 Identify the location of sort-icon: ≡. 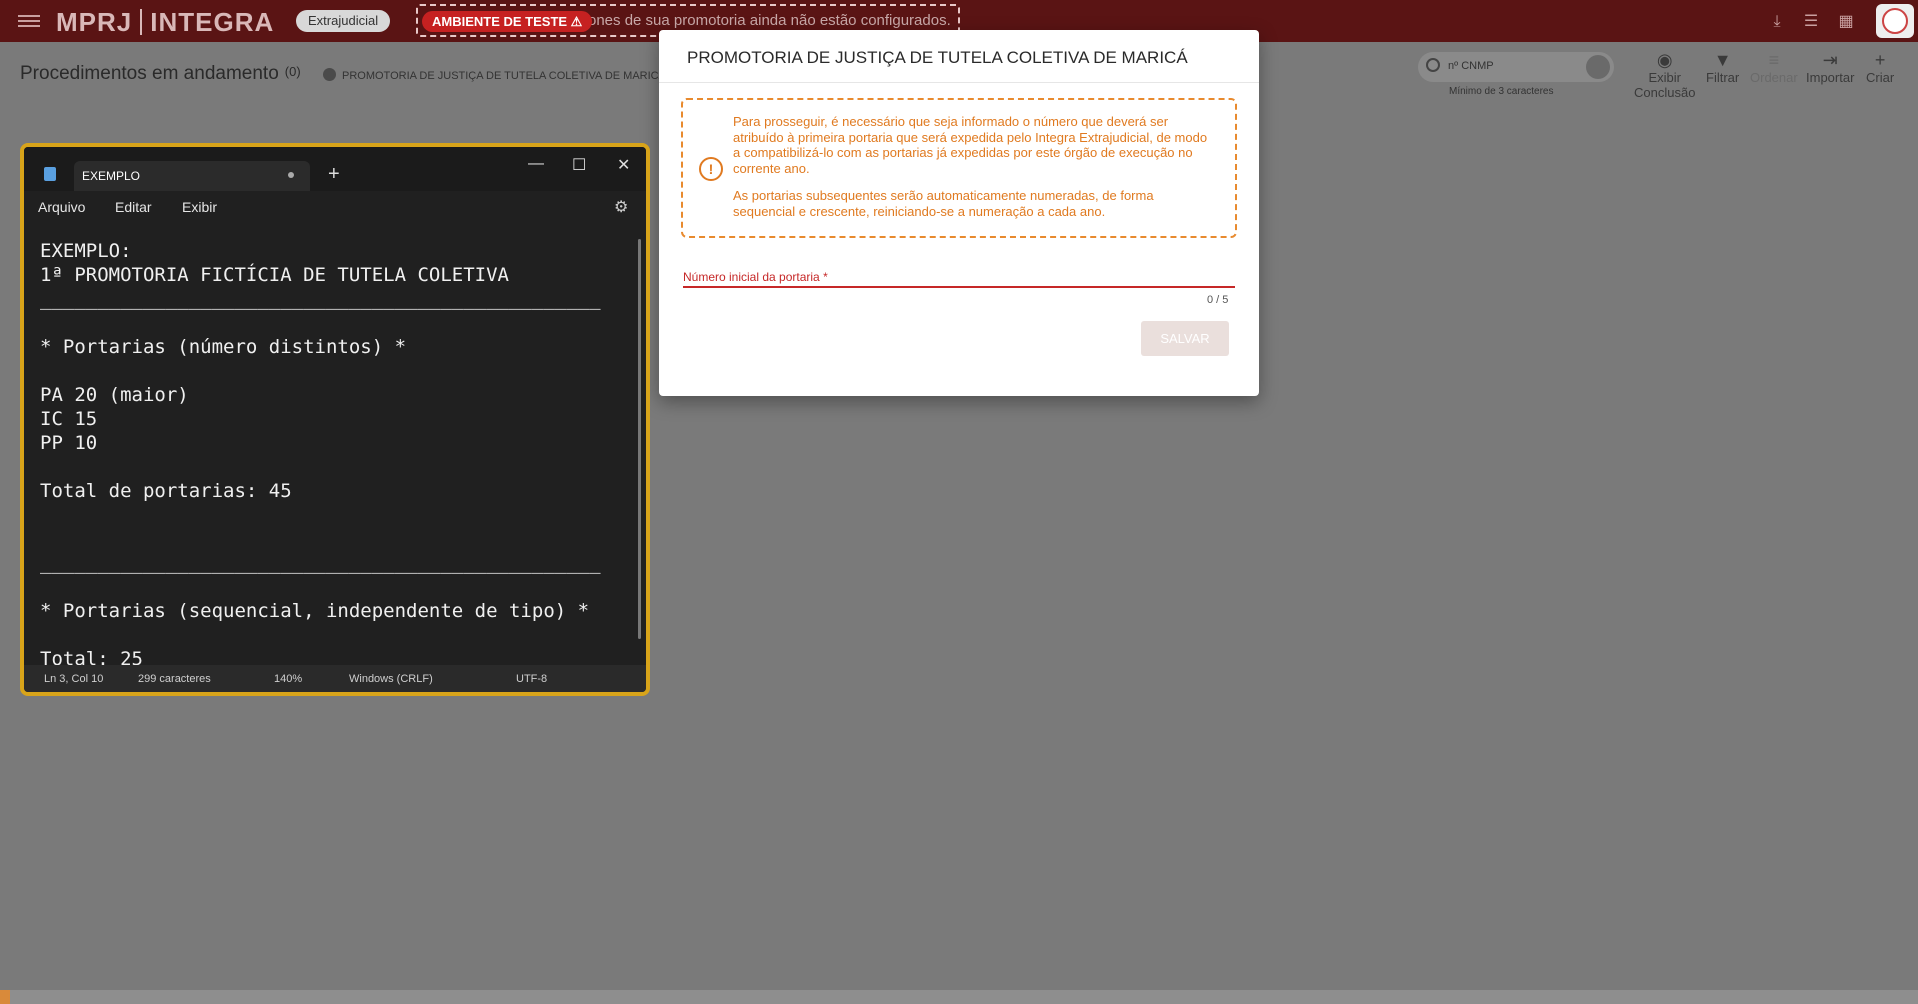
(1774, 60).